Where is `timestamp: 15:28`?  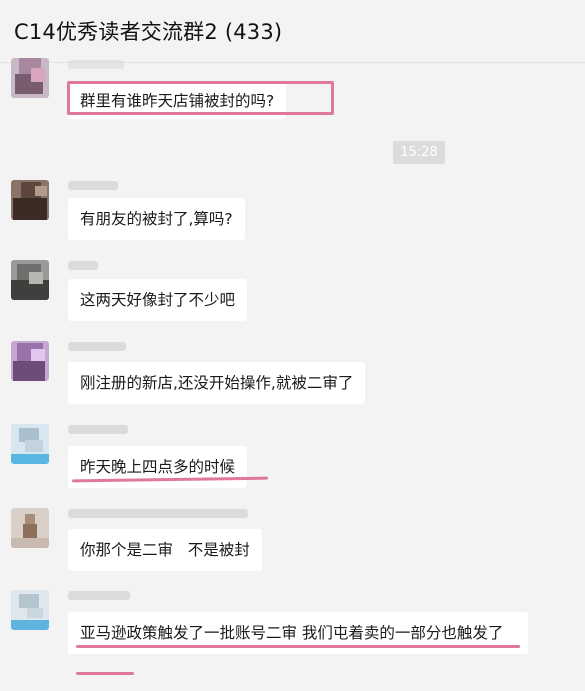 timestamp: 15:28 is located at coordinates (419, 152).